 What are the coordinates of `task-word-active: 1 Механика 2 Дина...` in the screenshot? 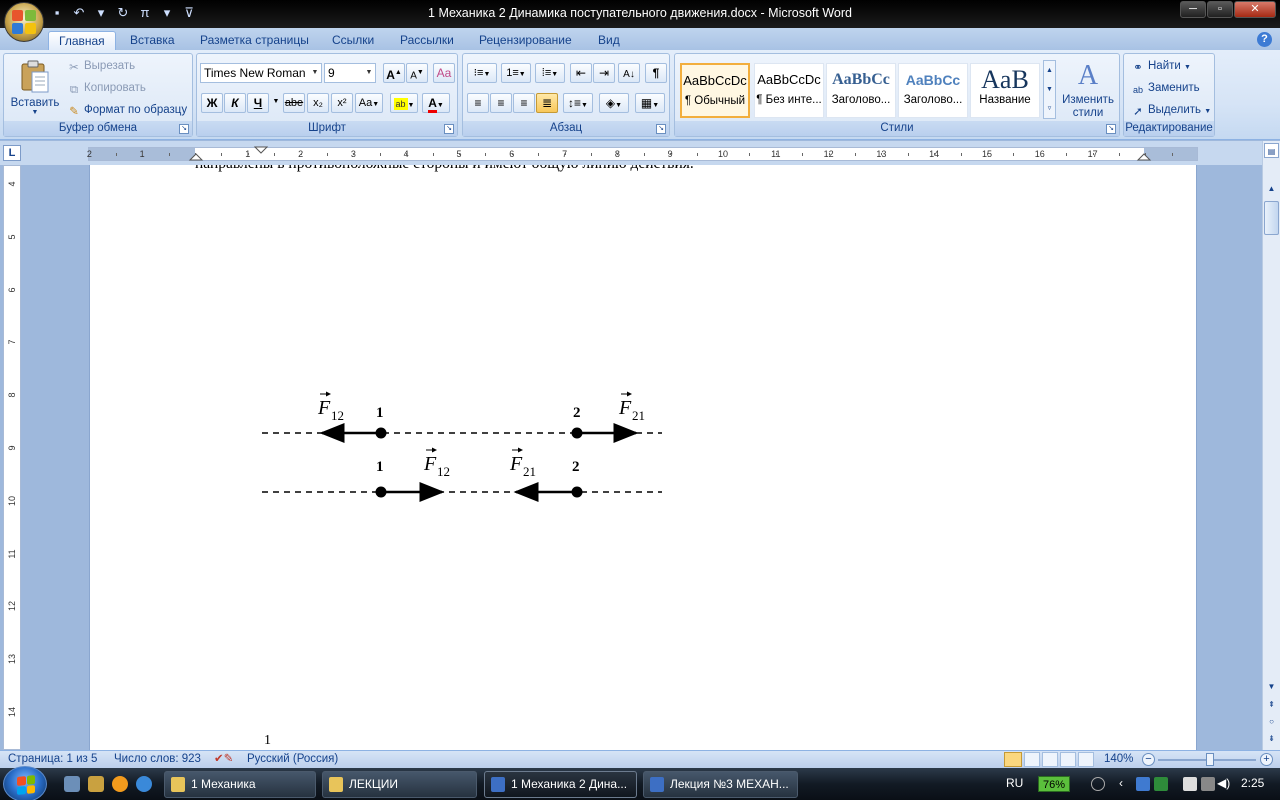 It's located at (560, 784).